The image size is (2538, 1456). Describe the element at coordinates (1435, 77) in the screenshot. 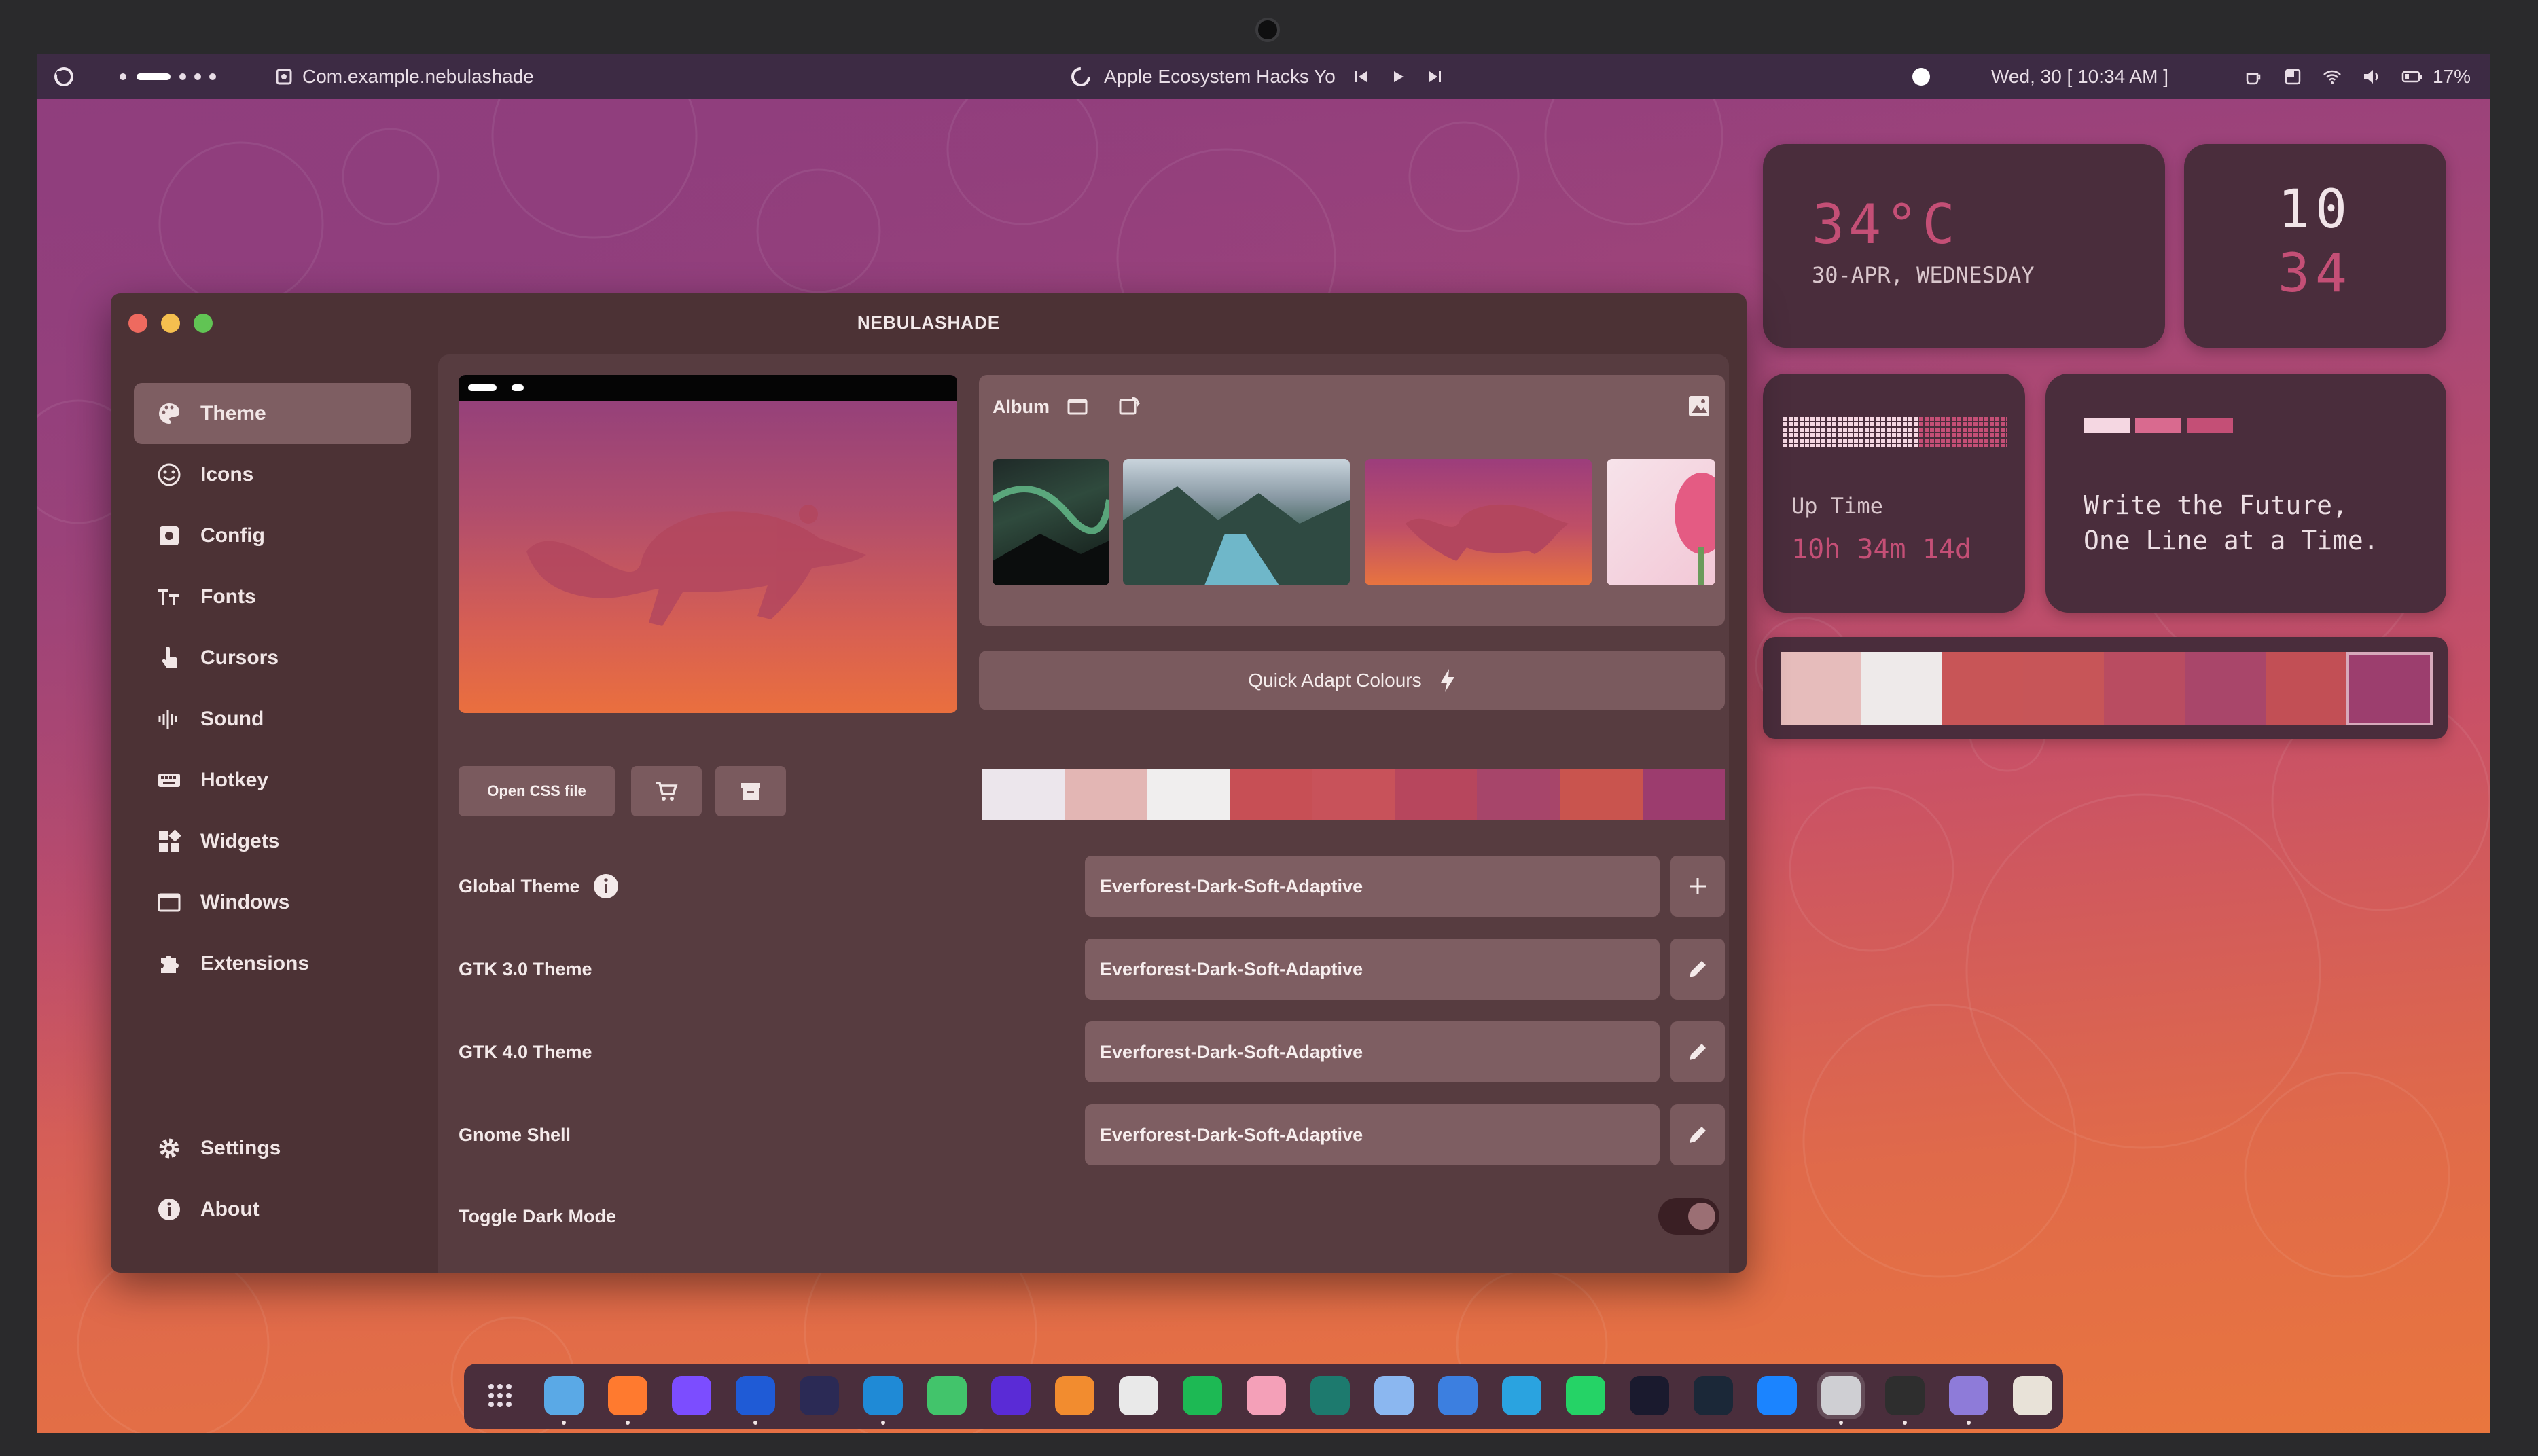

I see `next-track-icon` at that location.